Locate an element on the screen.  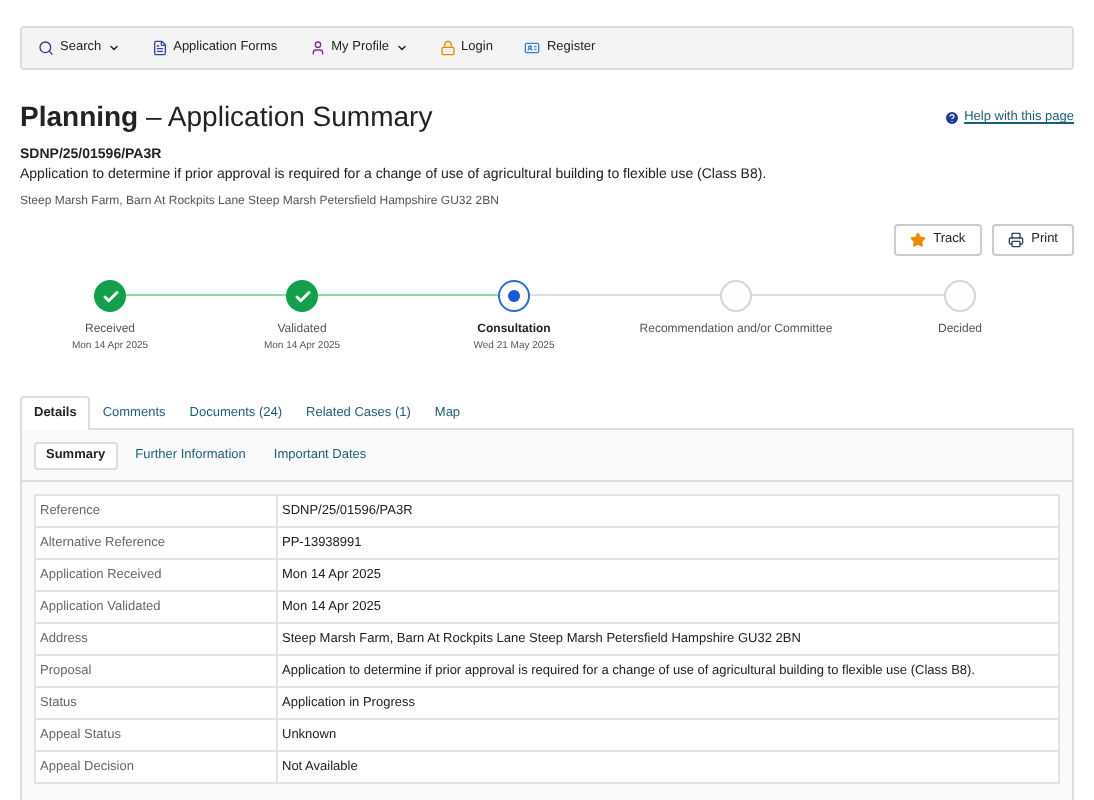
page-title: Planning – Application Summary is located at coordinates (226, 116).